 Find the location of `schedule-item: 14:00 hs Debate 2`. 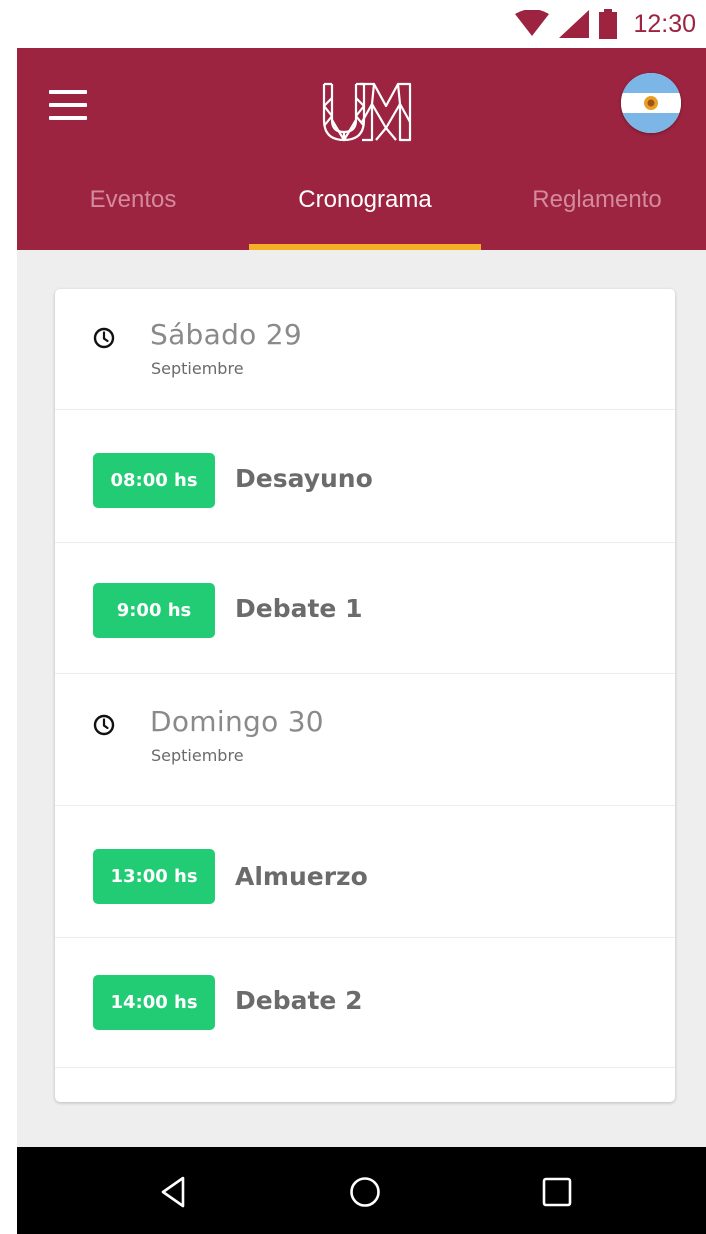

schedule-item: 14:00 hs Debate 2 is located at coordinates (365, 1003).